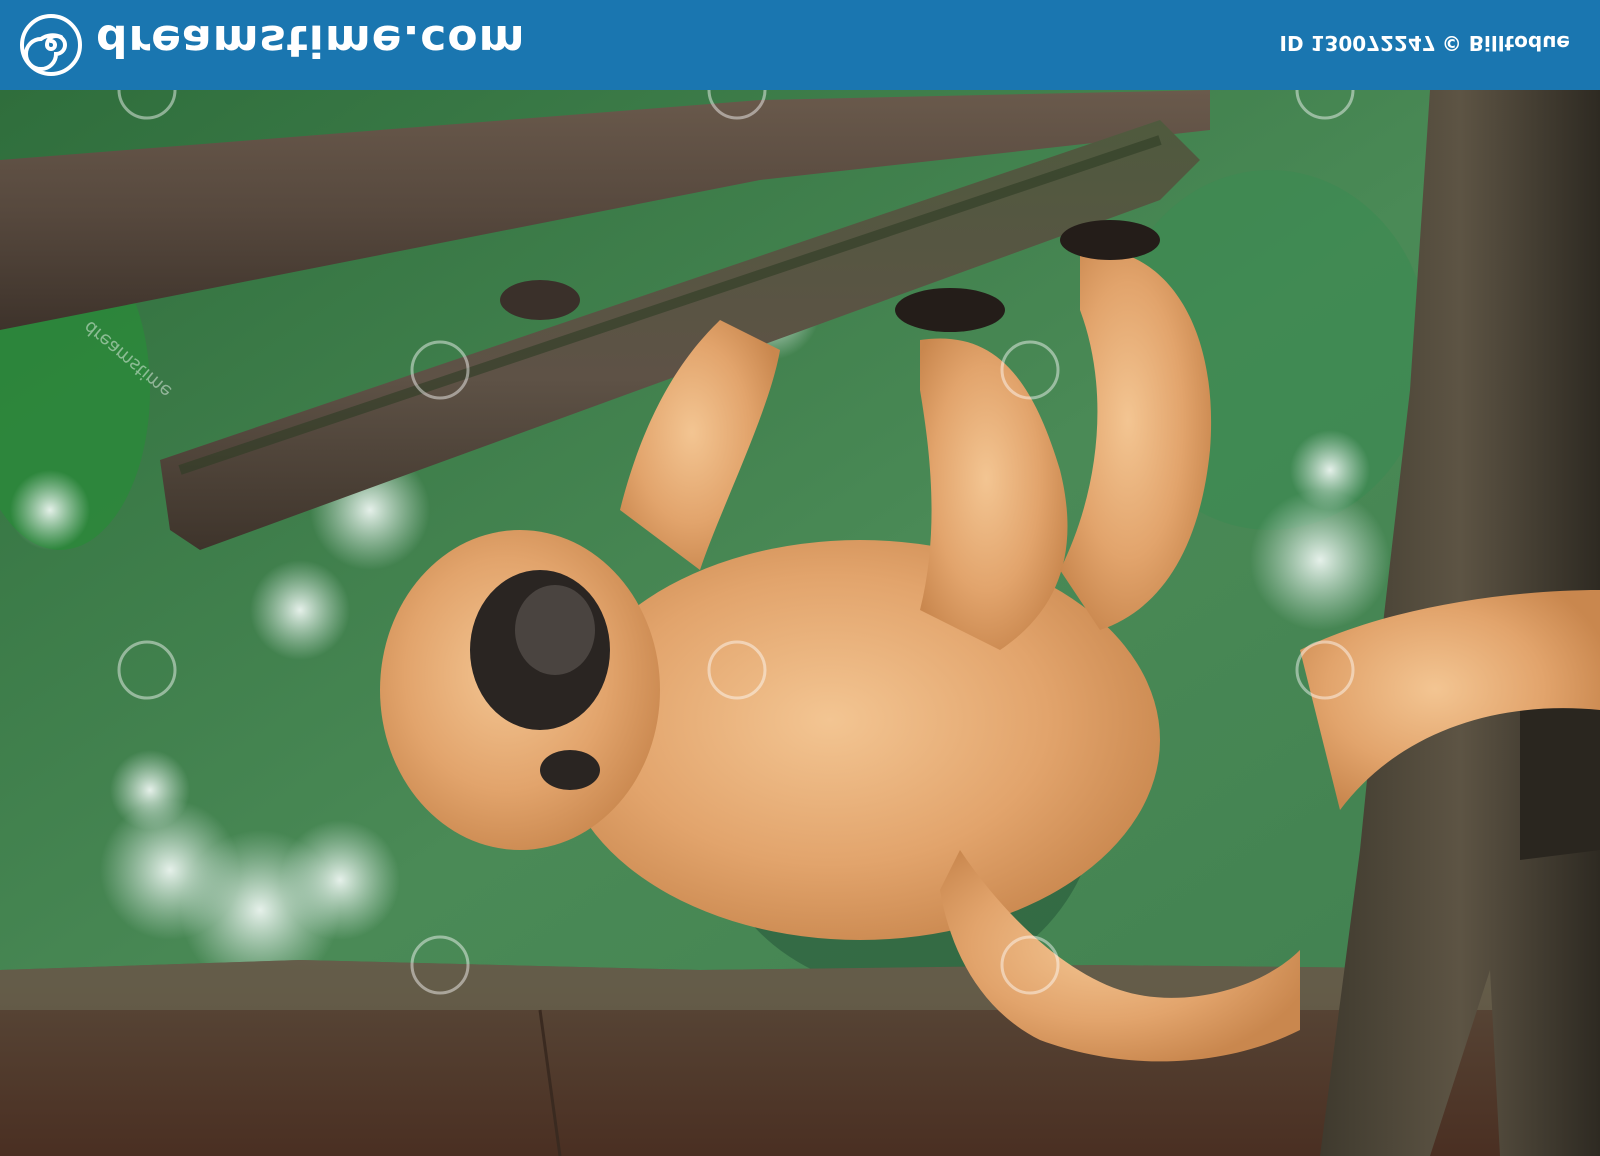 This screenshot has height=1156, width=1600. I want to click on header-bar: dreamstime.com ID 130072247 © Billtodue, so click(800, 45).